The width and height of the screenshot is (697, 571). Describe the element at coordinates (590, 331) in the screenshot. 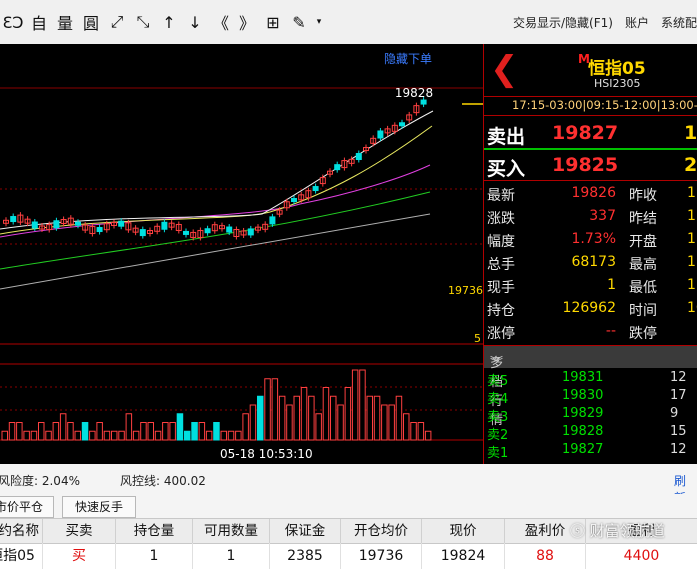

I see `stat-row: 涨停 -- 跌停` at that location.